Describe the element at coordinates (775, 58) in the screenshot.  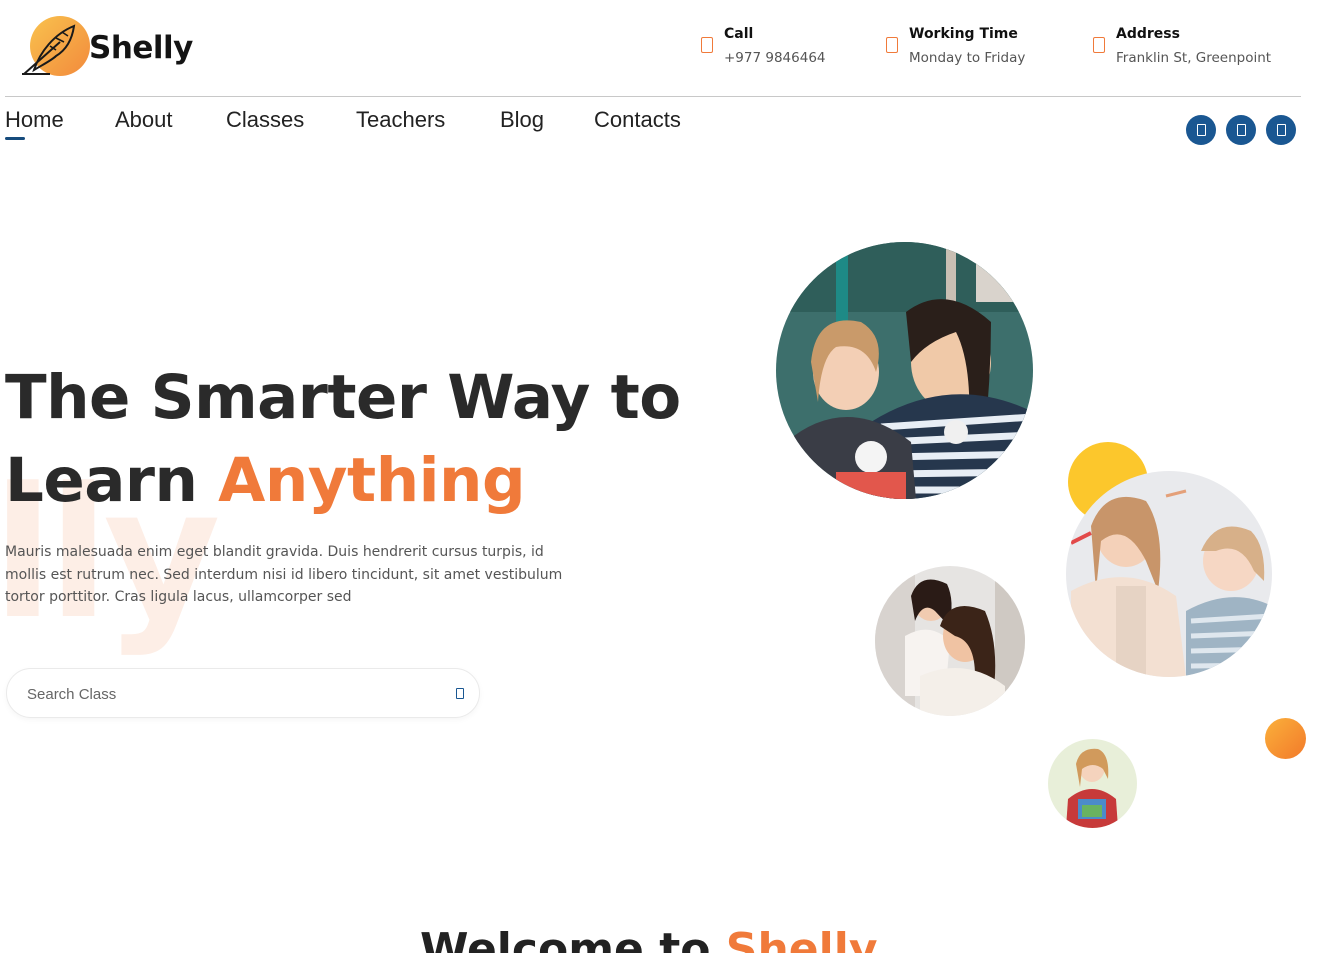
I see `contact-value: +977 9846464` at that location.